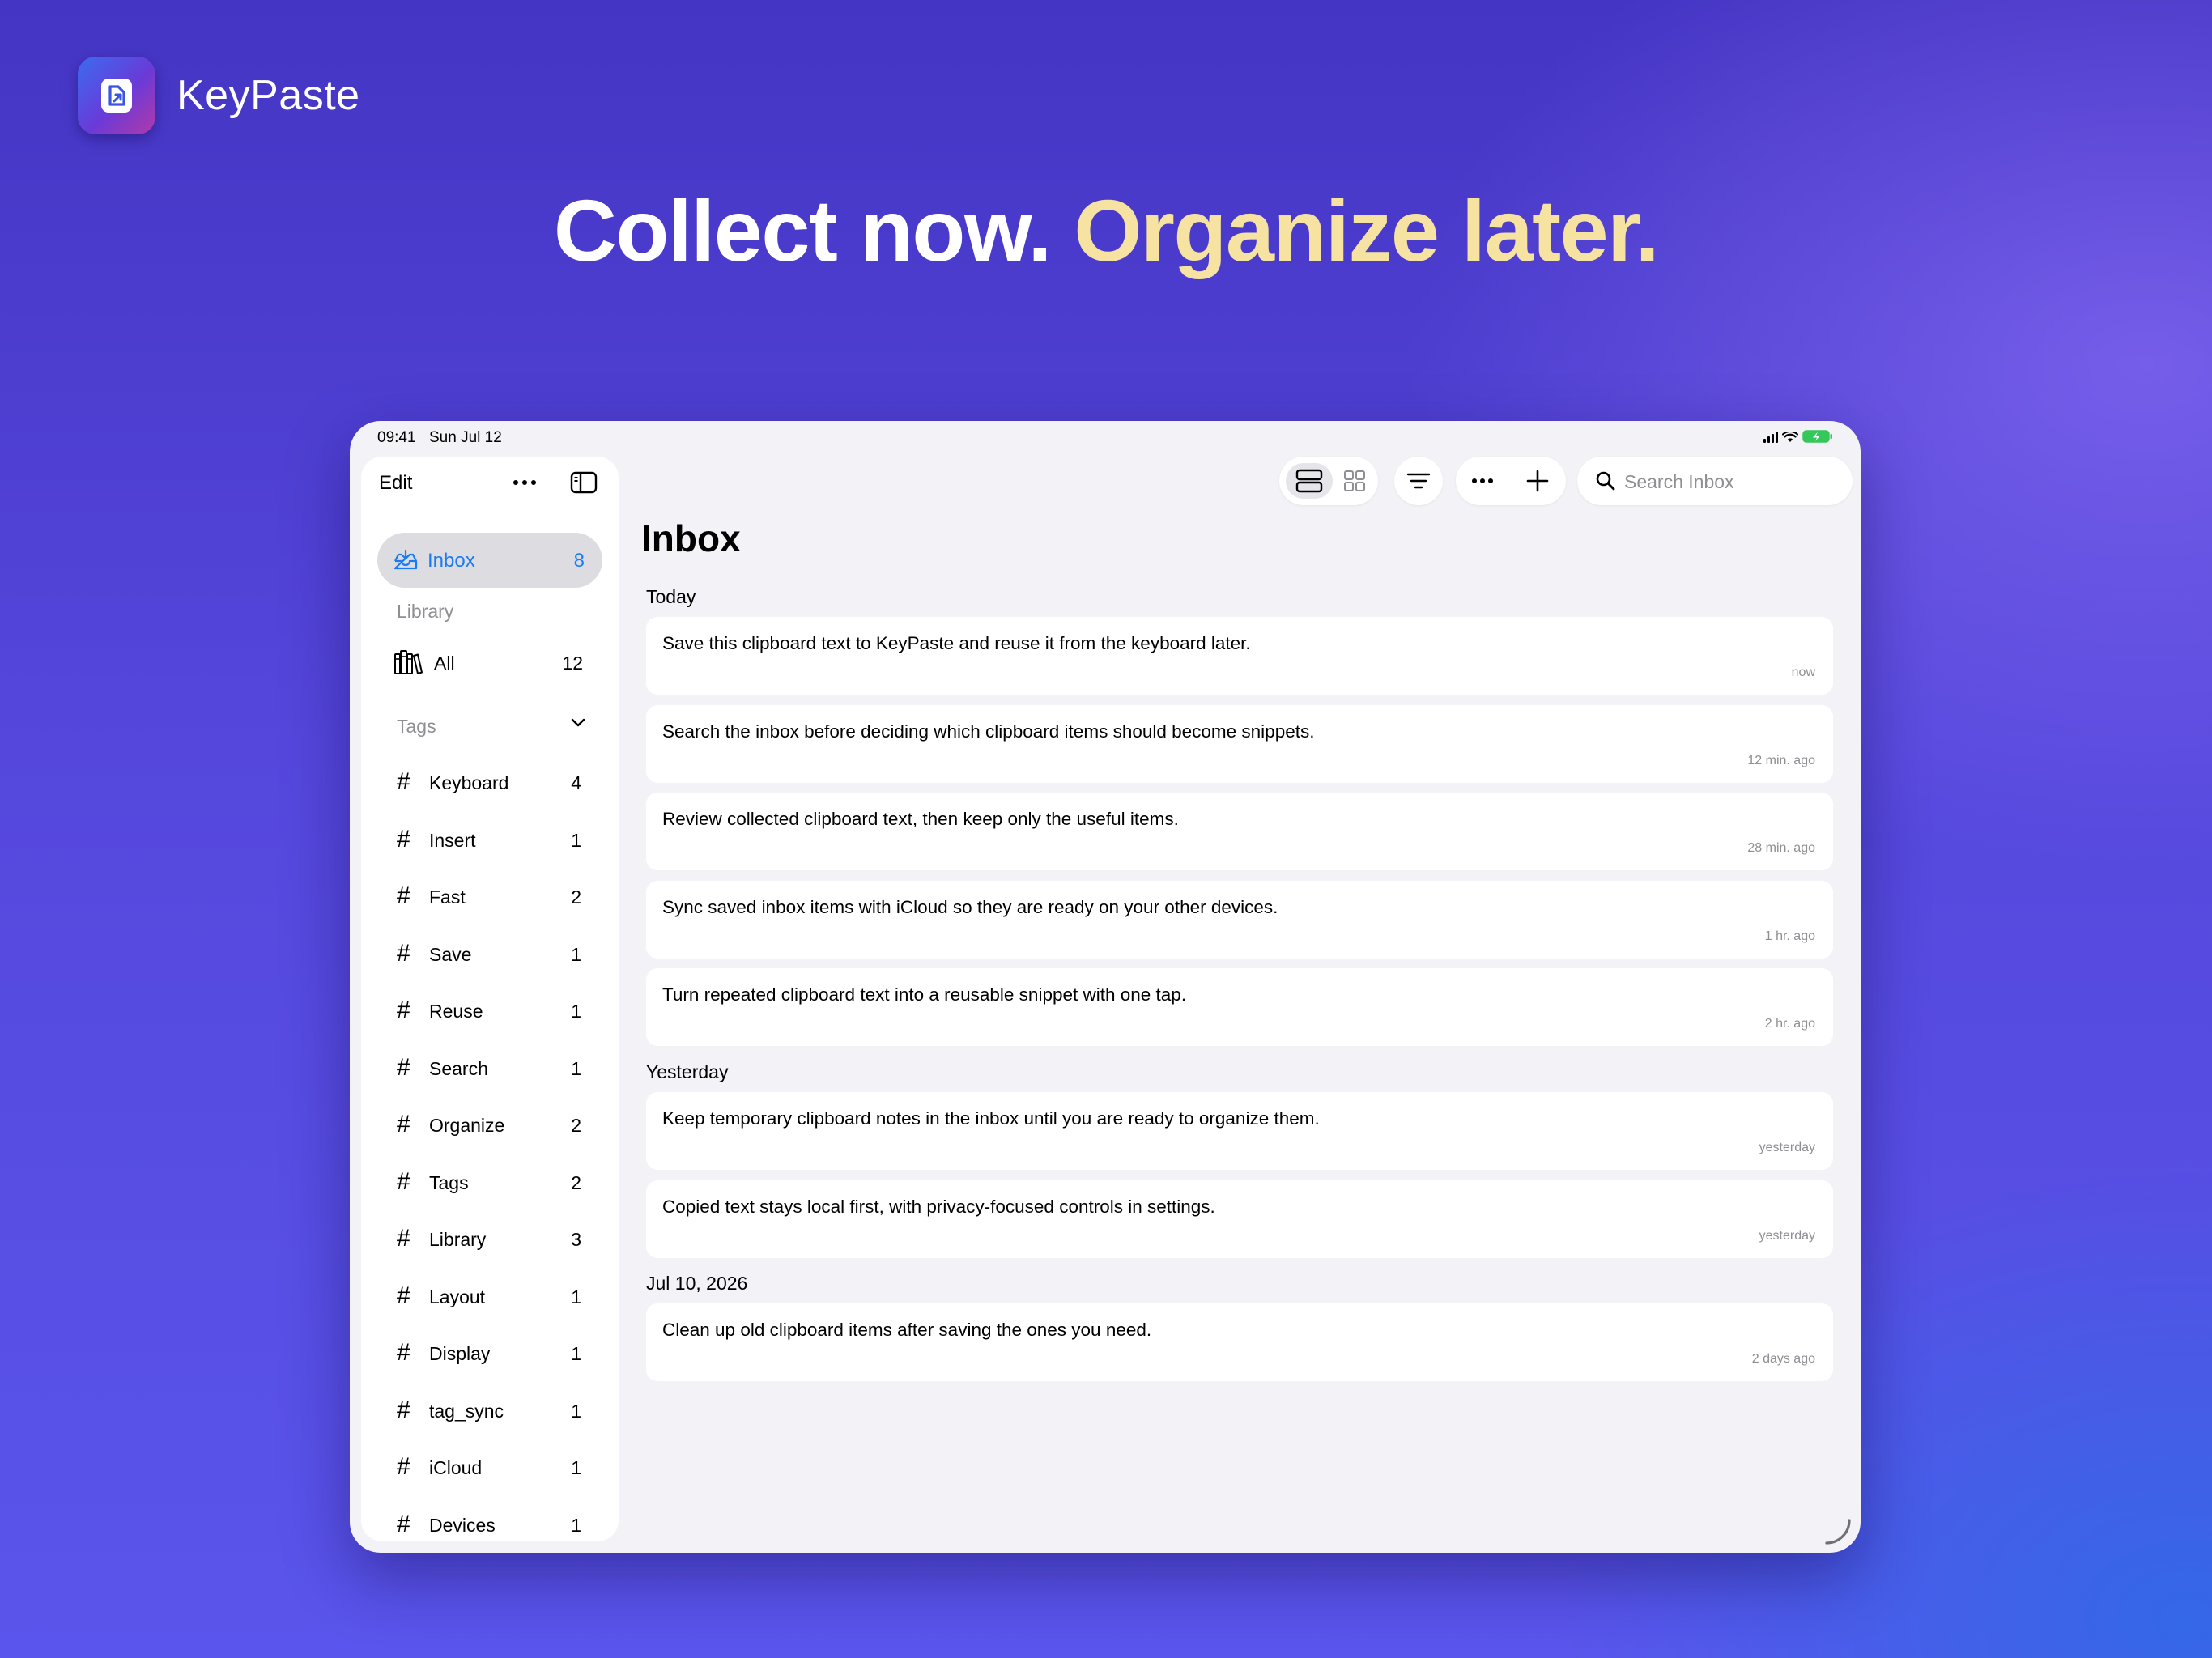 This screenshot has height=1658, width=2212. I want to click on sidebar-toggle-icon, so click(584, 482).